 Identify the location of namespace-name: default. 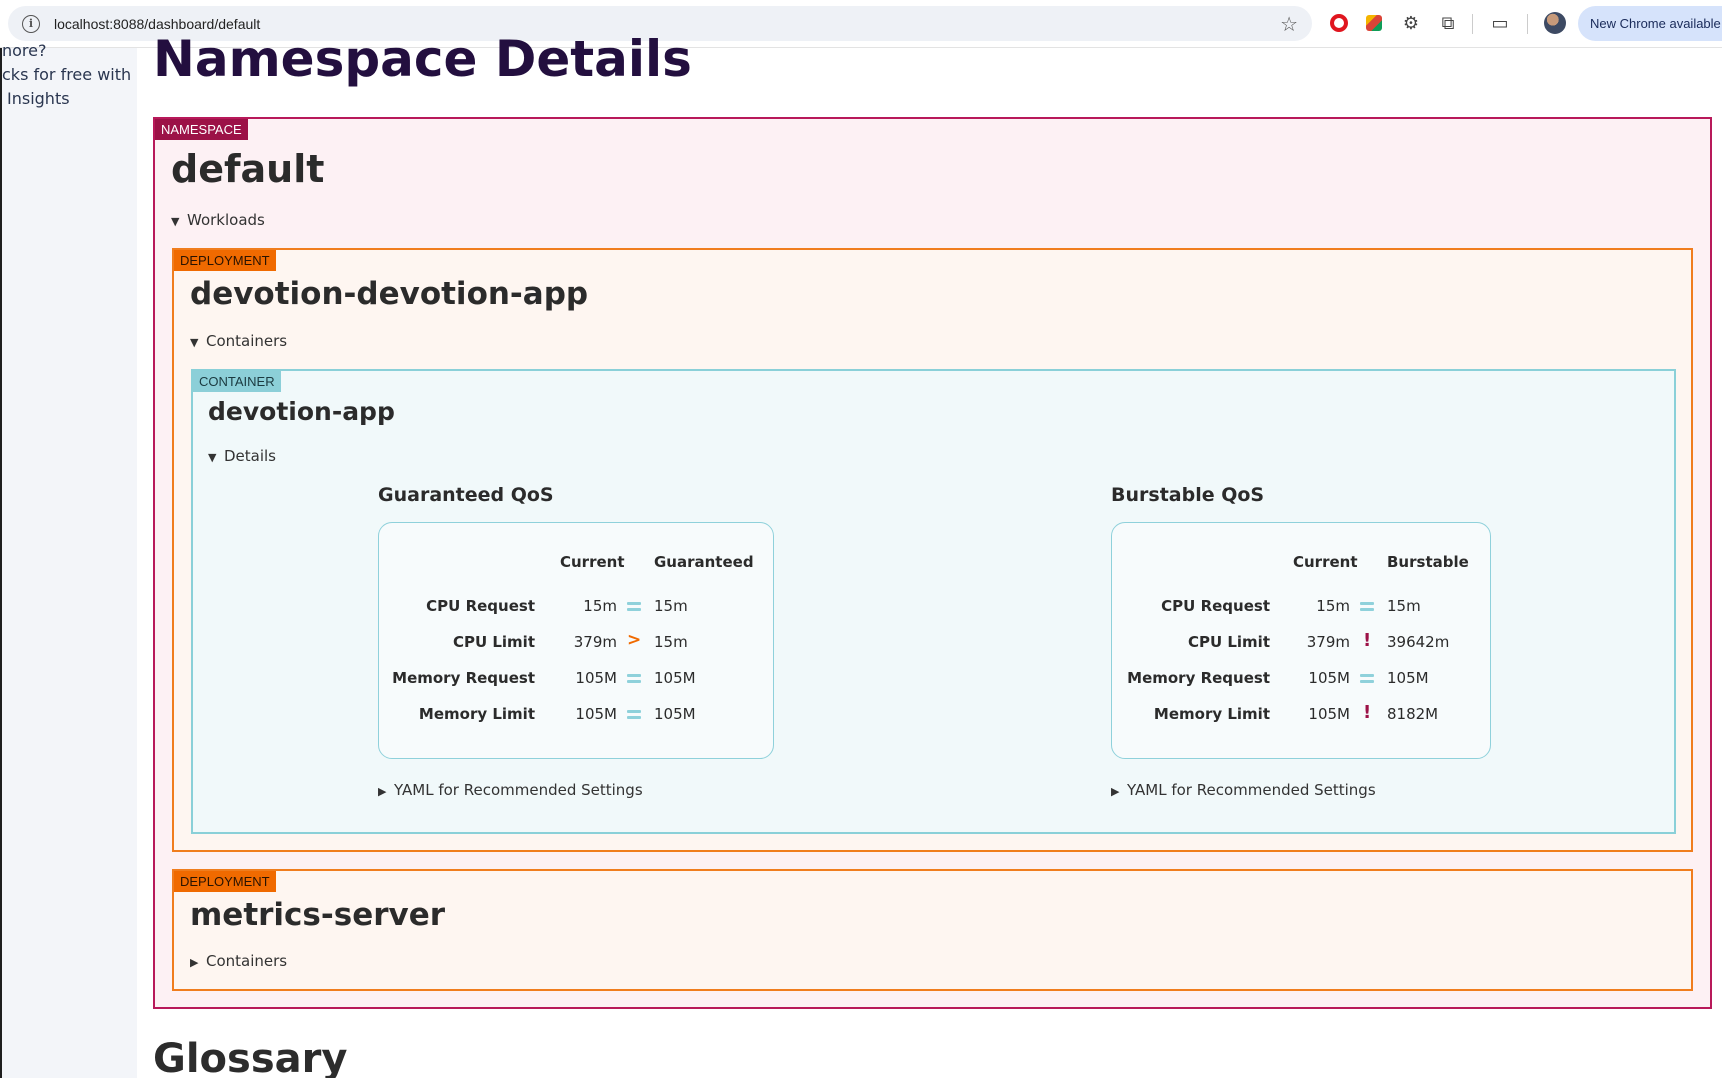
(248, 169).